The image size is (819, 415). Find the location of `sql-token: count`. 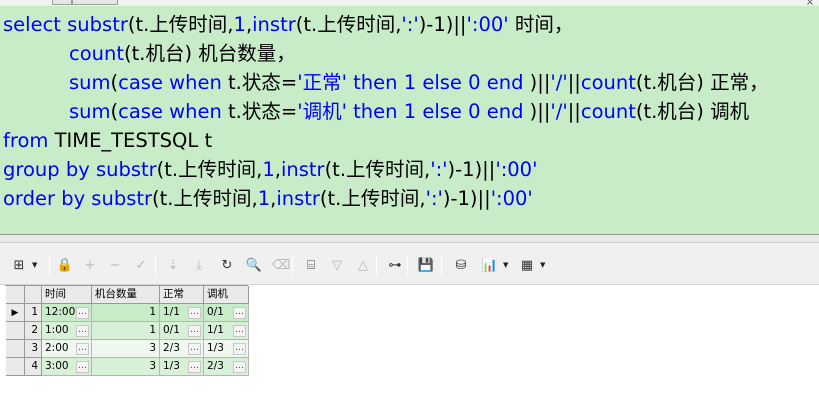

sql-token: count is located at coordinates (97, 53).